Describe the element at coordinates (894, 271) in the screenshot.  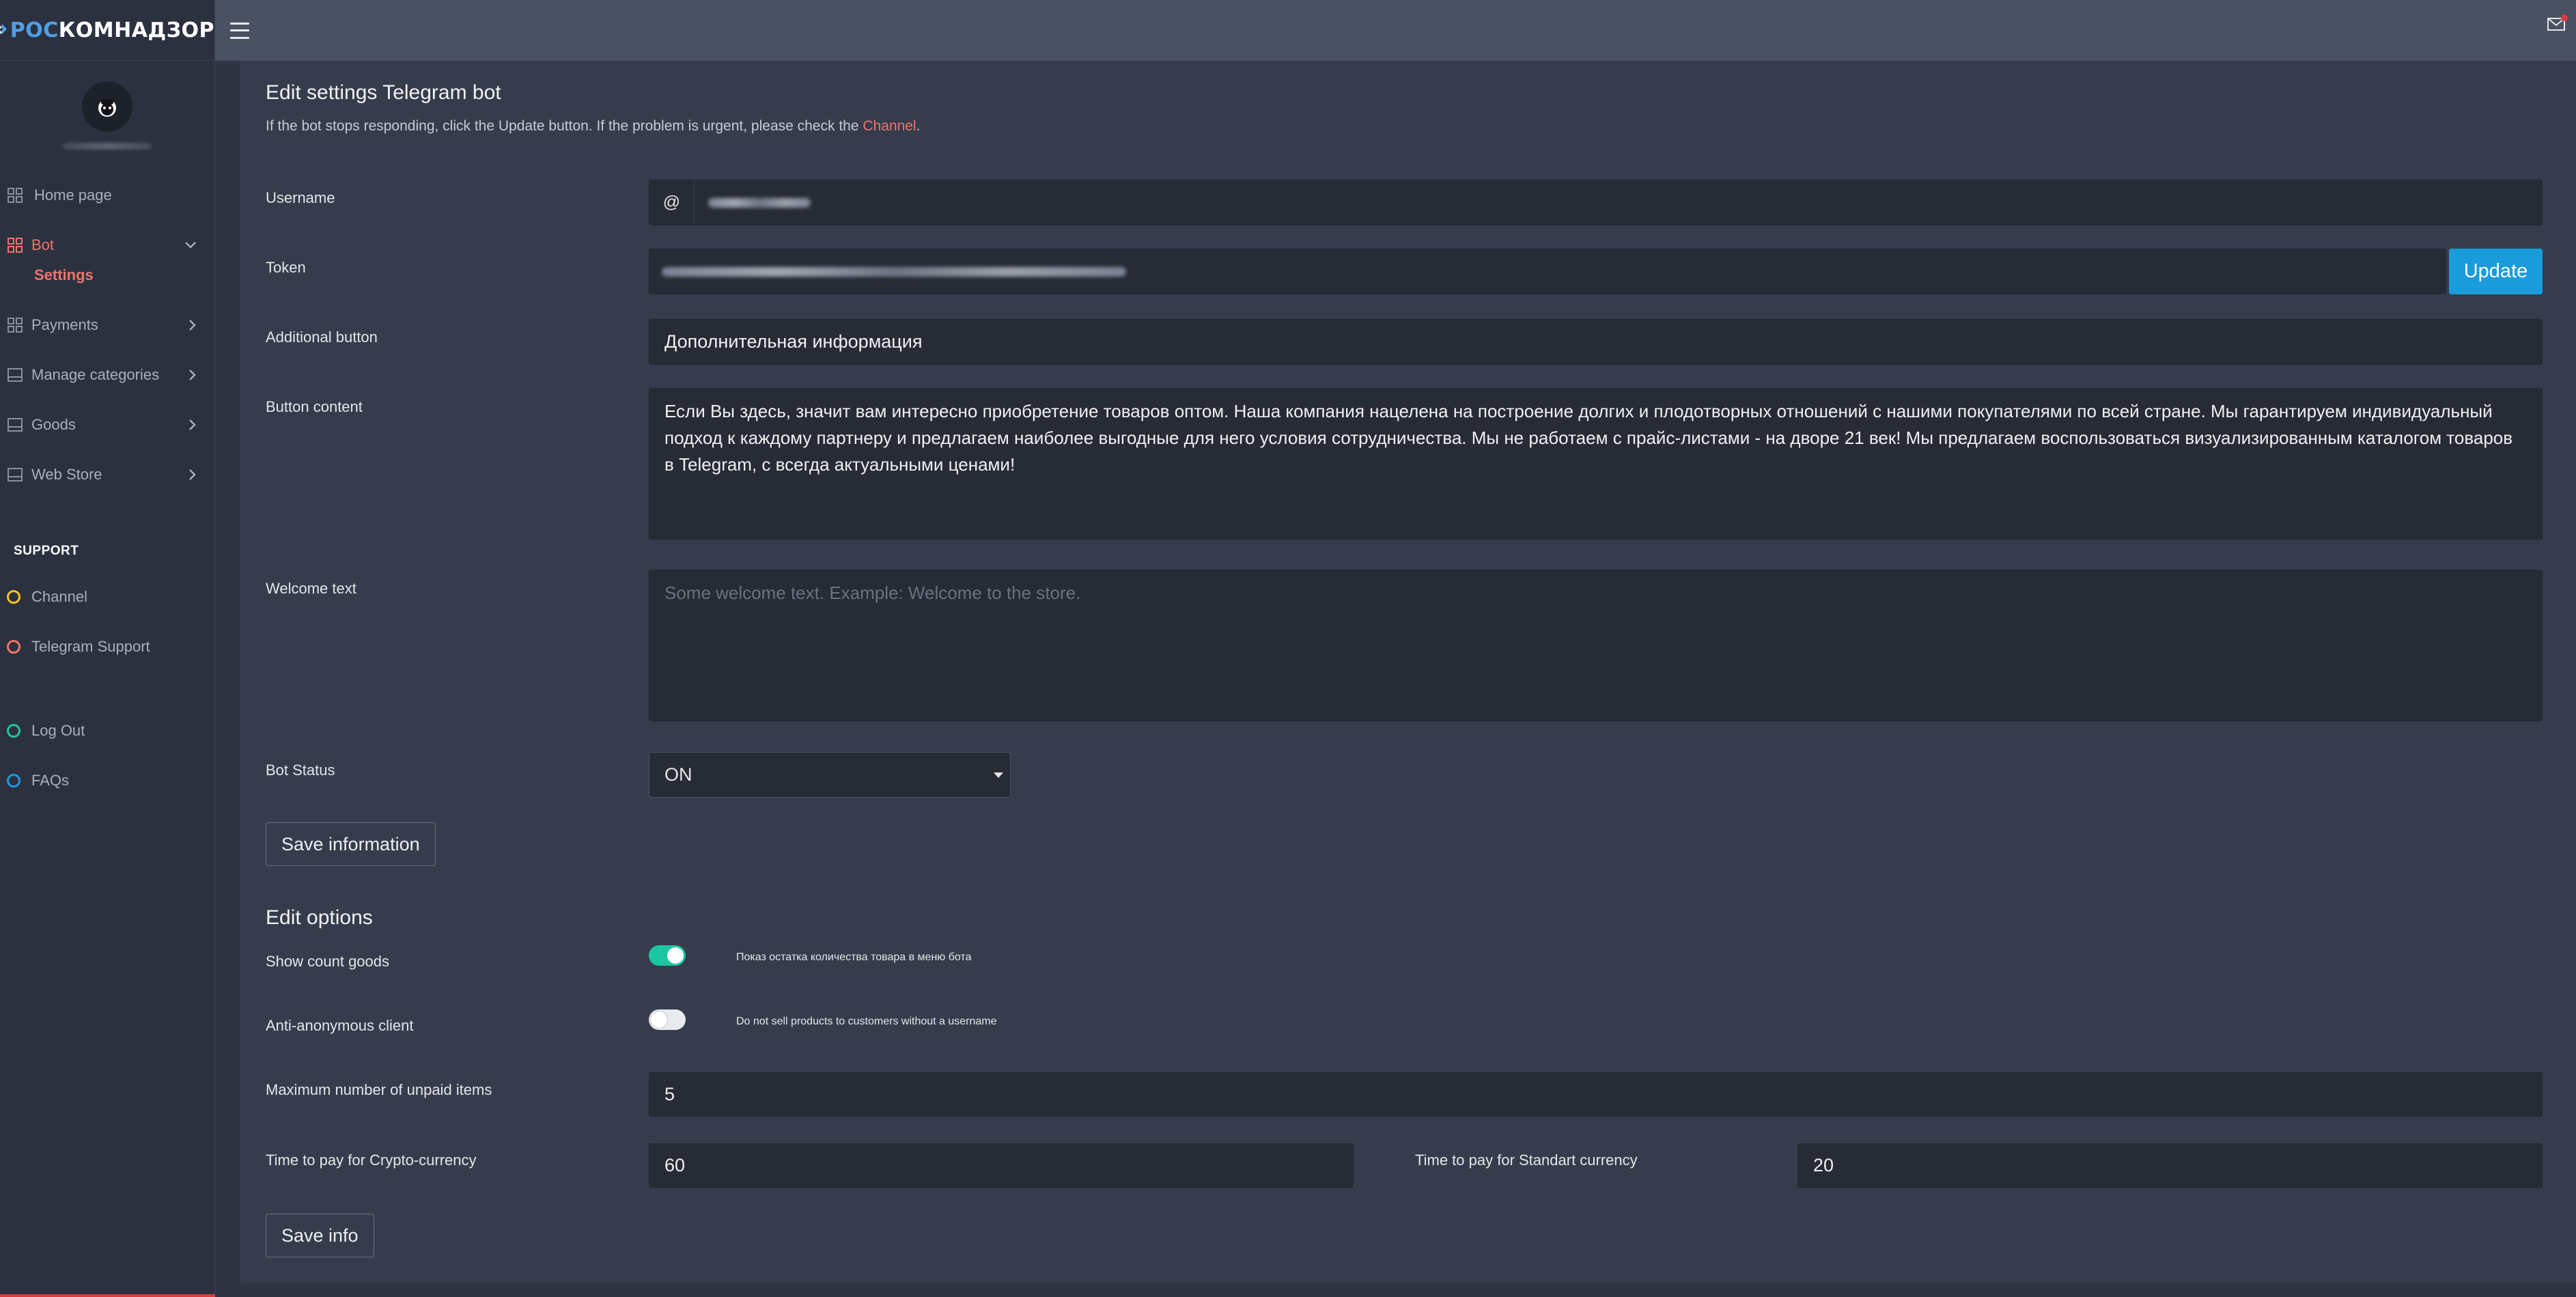
I see `token-value-redacted` at that location.